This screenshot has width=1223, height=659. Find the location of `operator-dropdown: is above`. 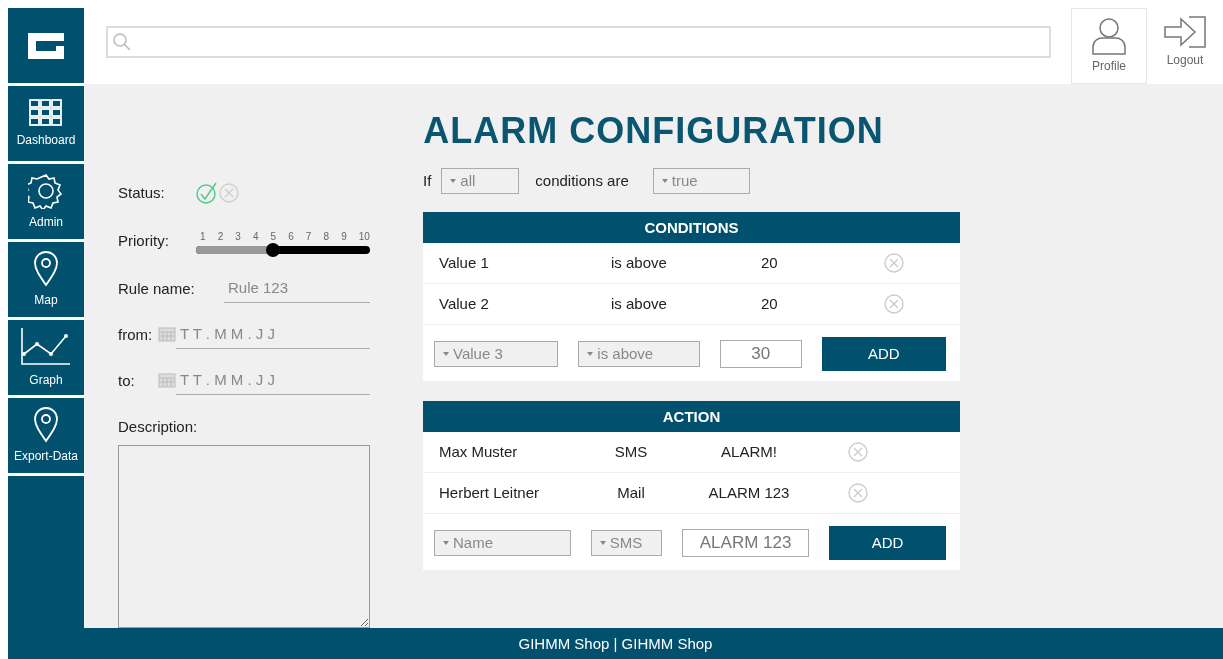

operator-dropdown: is above is located at coordinates (639, 354).